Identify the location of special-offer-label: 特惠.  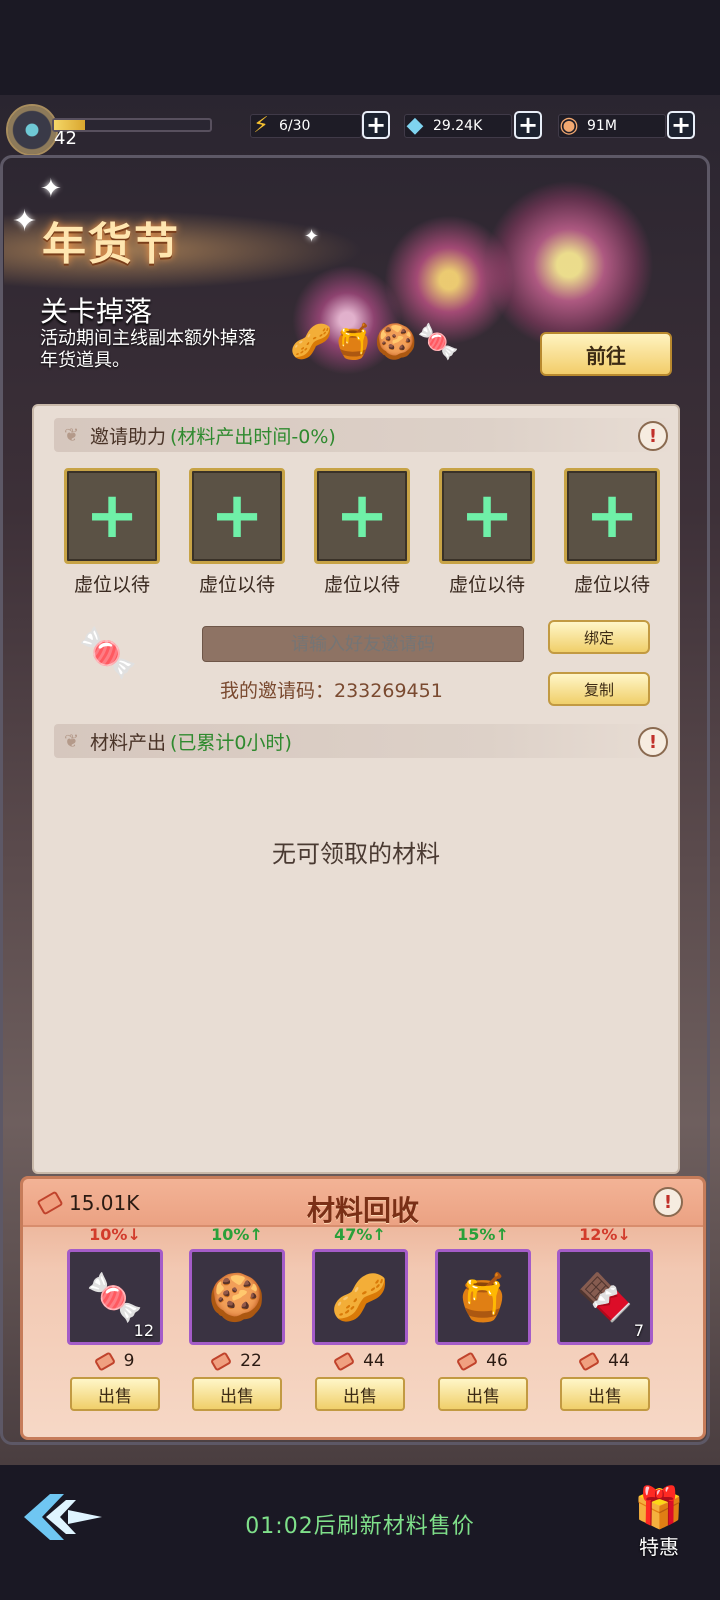
(659, 1547).